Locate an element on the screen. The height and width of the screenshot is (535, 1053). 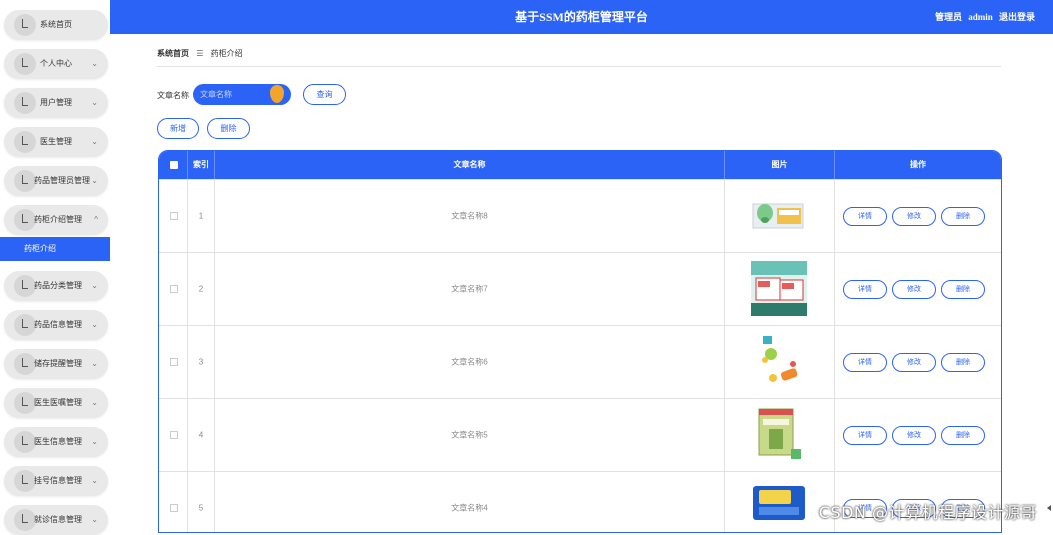
sidebar-item-doctor-orders-management: 医生医嘱管理 ⌄ is located at coordinates (56, 403).